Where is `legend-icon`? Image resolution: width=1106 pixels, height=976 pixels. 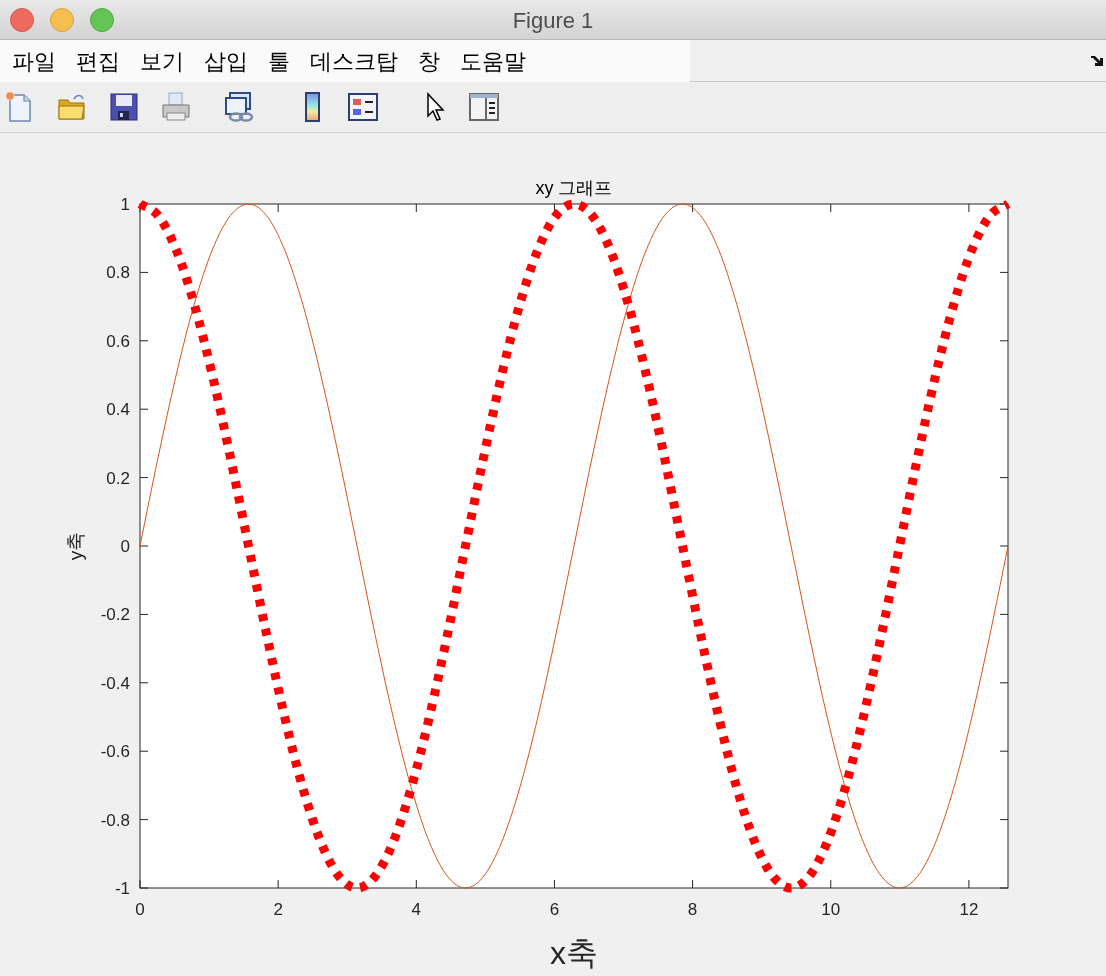
legend-icon is located at coordinates (363, 107).